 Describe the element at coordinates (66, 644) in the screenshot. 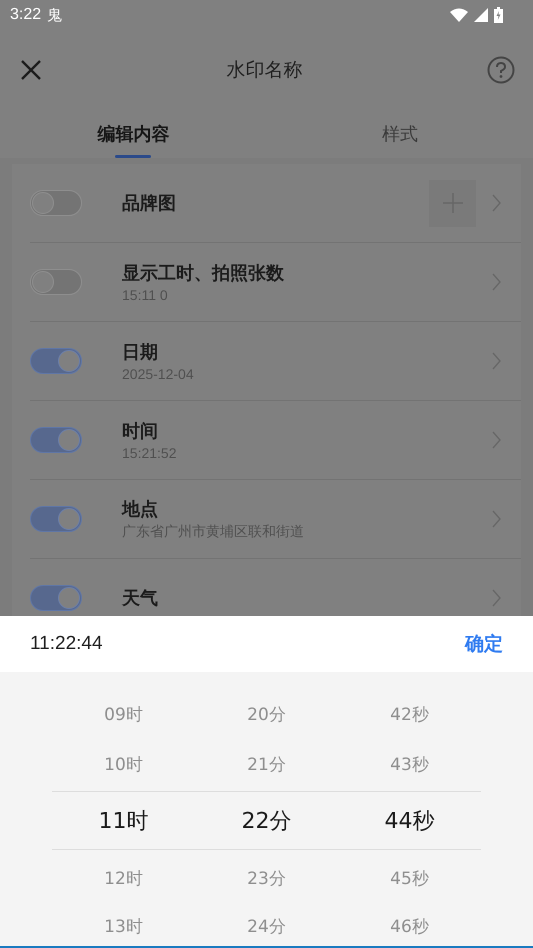

I see `selected-time: 11:22:44` at that location.